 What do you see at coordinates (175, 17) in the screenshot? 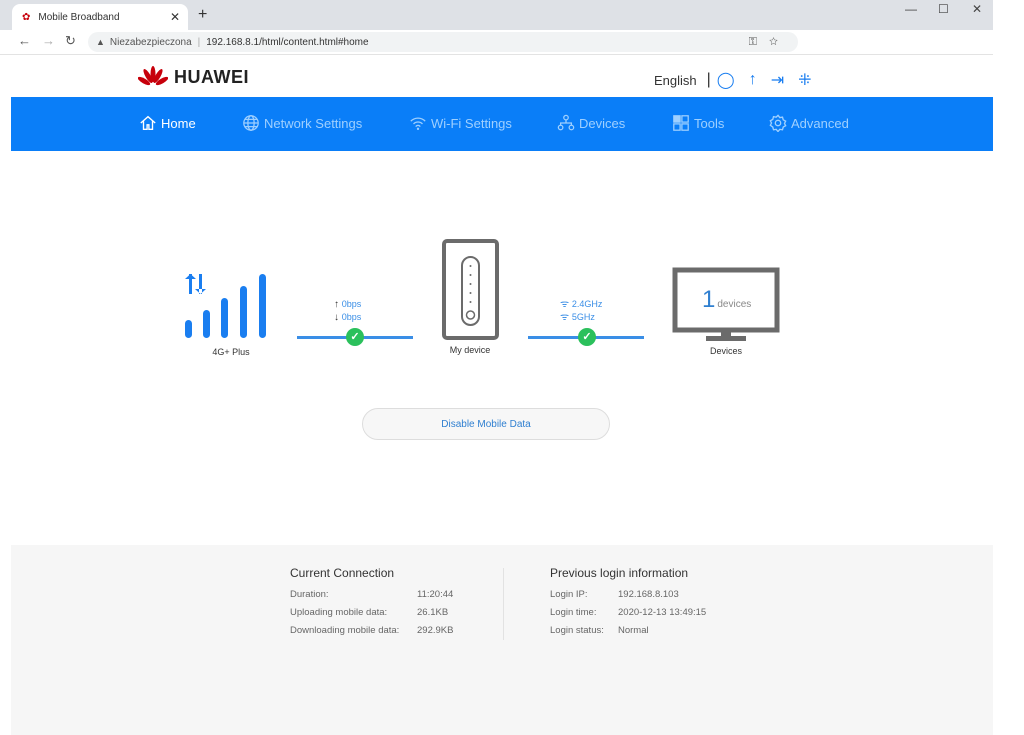
I see `close-tab-icon: ✕` at bounding box center [175, 17].